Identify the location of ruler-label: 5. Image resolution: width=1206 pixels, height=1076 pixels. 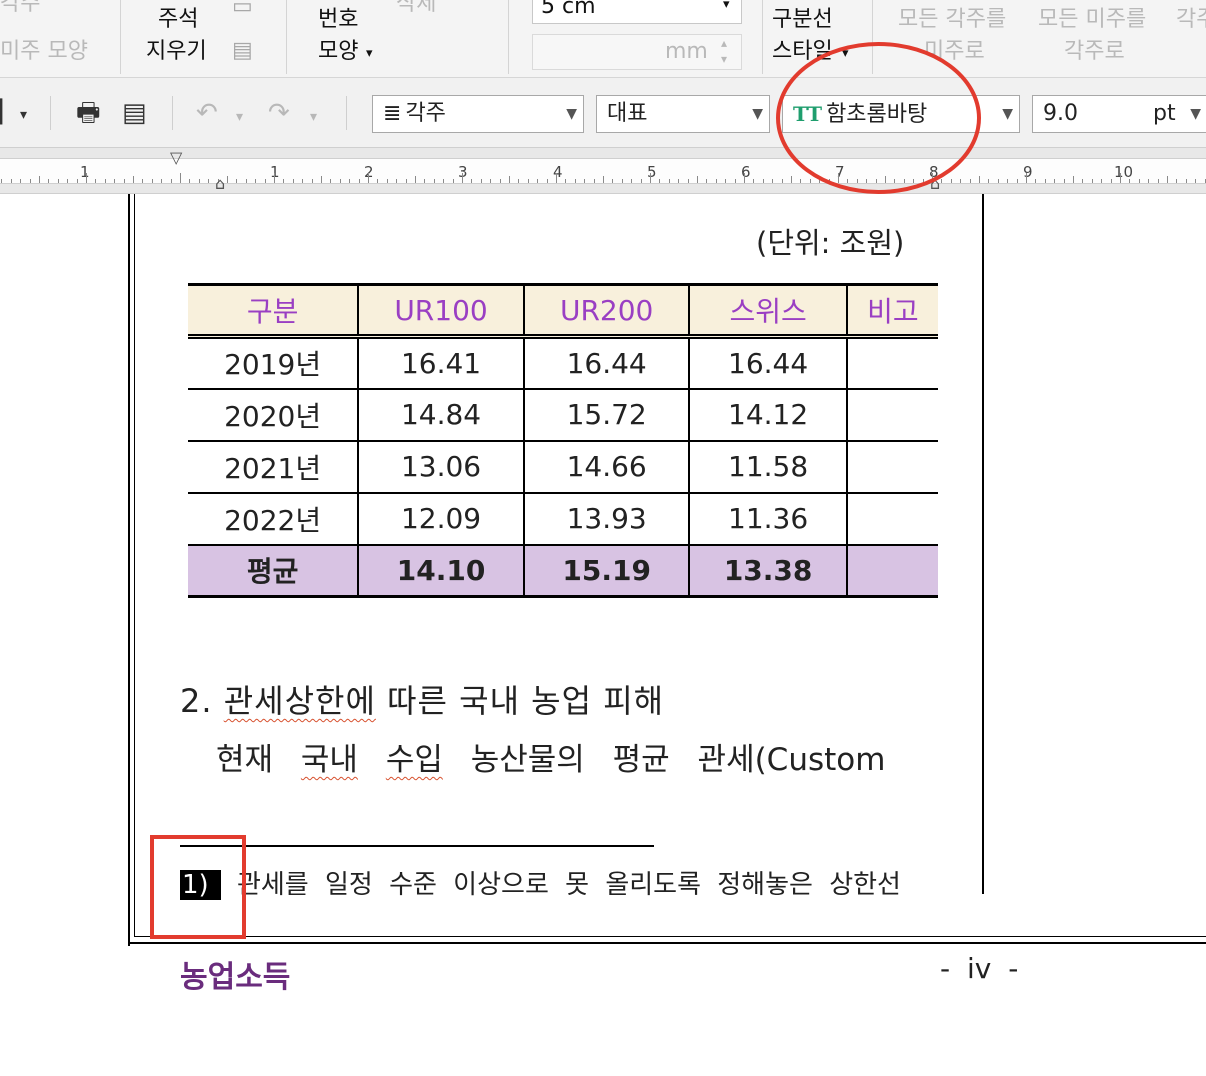
(652, 172).